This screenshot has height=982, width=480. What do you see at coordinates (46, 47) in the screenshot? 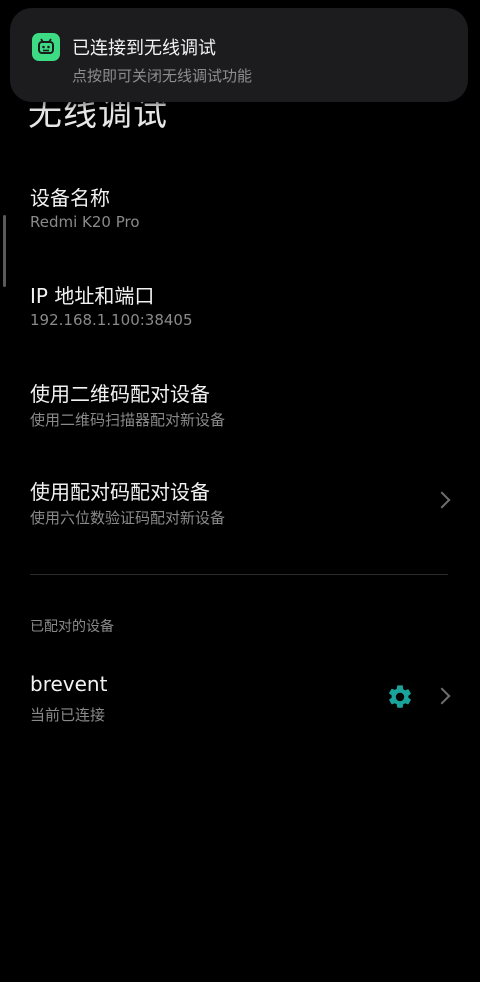
I see `android-debug-icon` at bounding box center [46, 47].